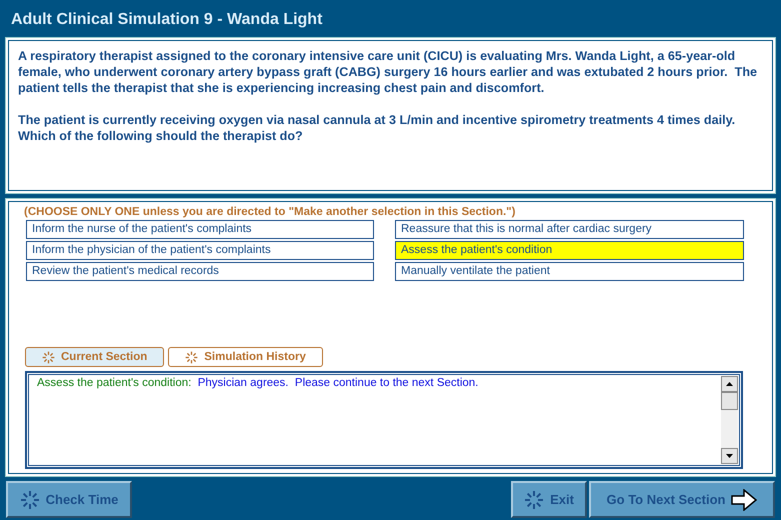  I want to click on scrollbar, so click(729, 420).